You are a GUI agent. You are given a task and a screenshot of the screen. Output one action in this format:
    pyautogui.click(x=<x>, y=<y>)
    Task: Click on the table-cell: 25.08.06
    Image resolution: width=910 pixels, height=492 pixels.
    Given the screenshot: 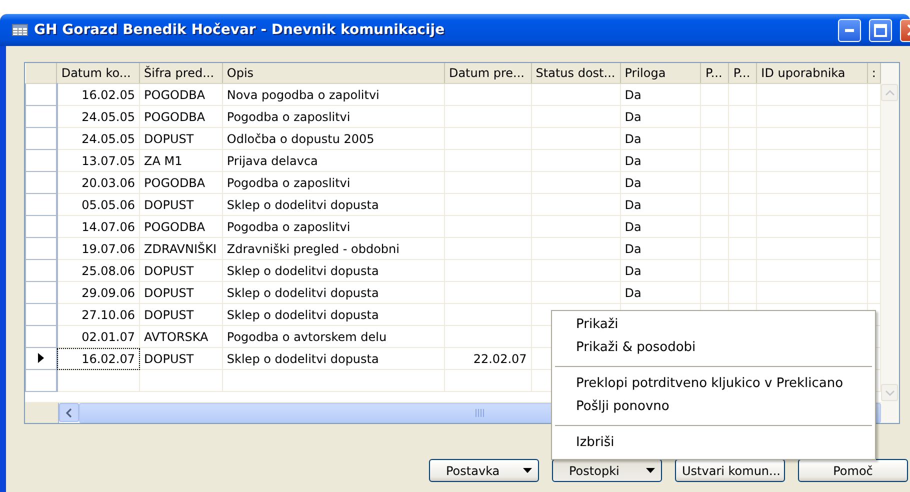 What is the action you would take?
    pyautogui.click(x=109, y=271)
    